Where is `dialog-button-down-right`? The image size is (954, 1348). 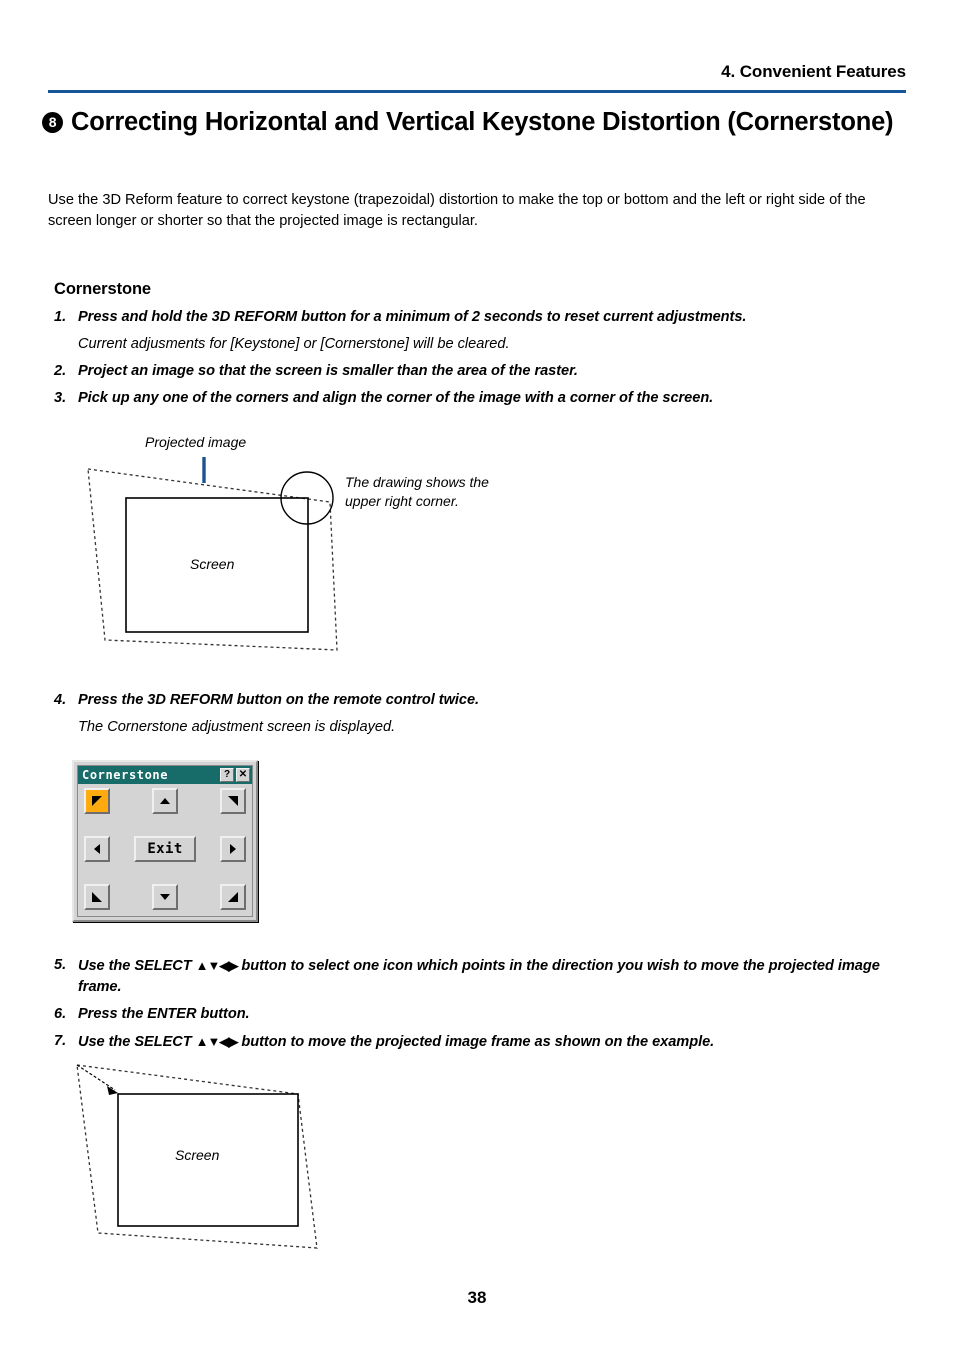
dialog-button-down-right is located at coordinates (233, 897).